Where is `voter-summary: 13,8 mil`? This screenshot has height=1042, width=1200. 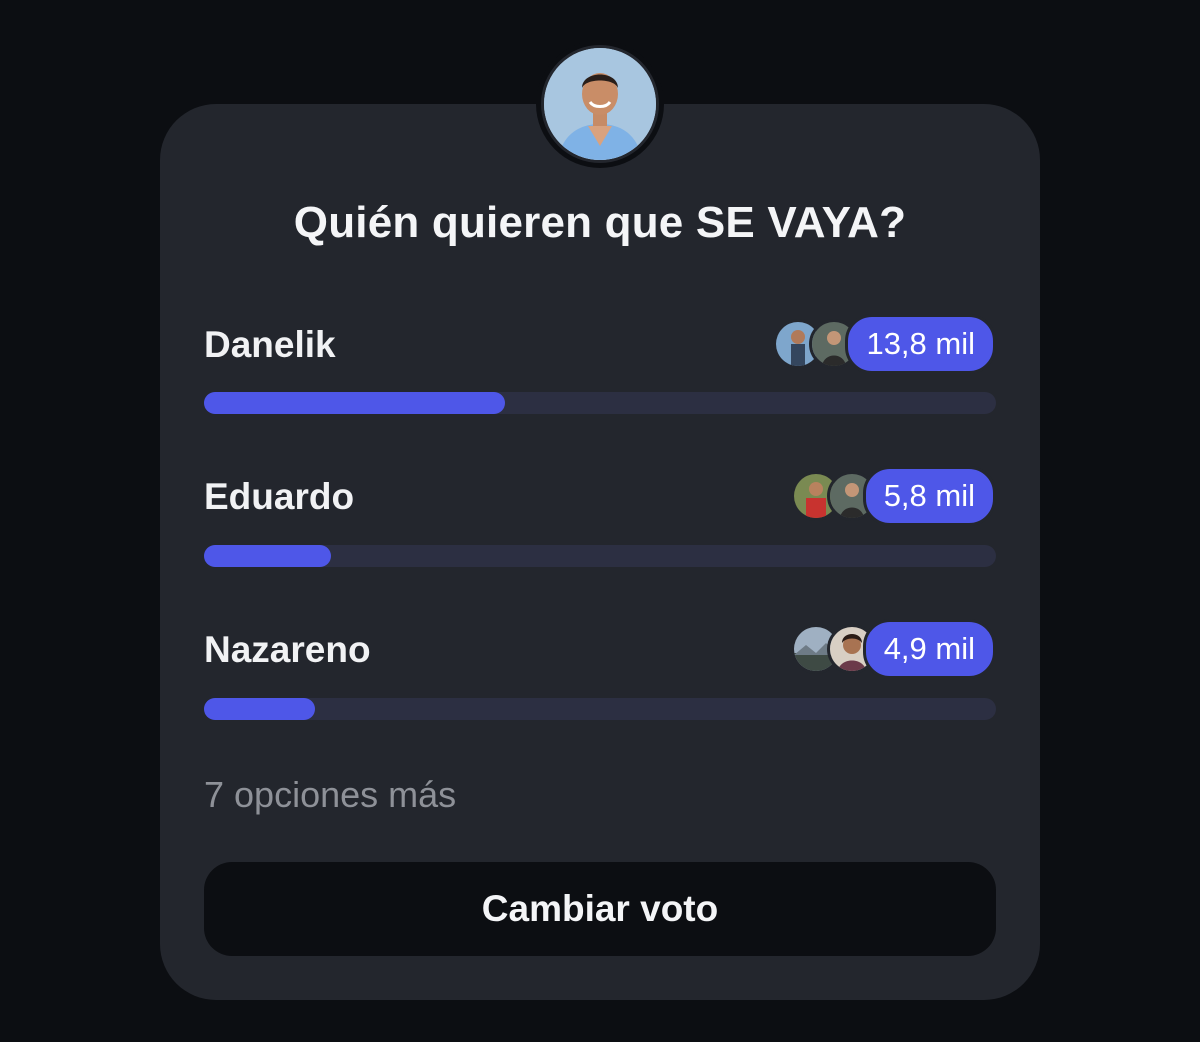
voter-summary: 13,8 mil is located at coordinates (884, 344).